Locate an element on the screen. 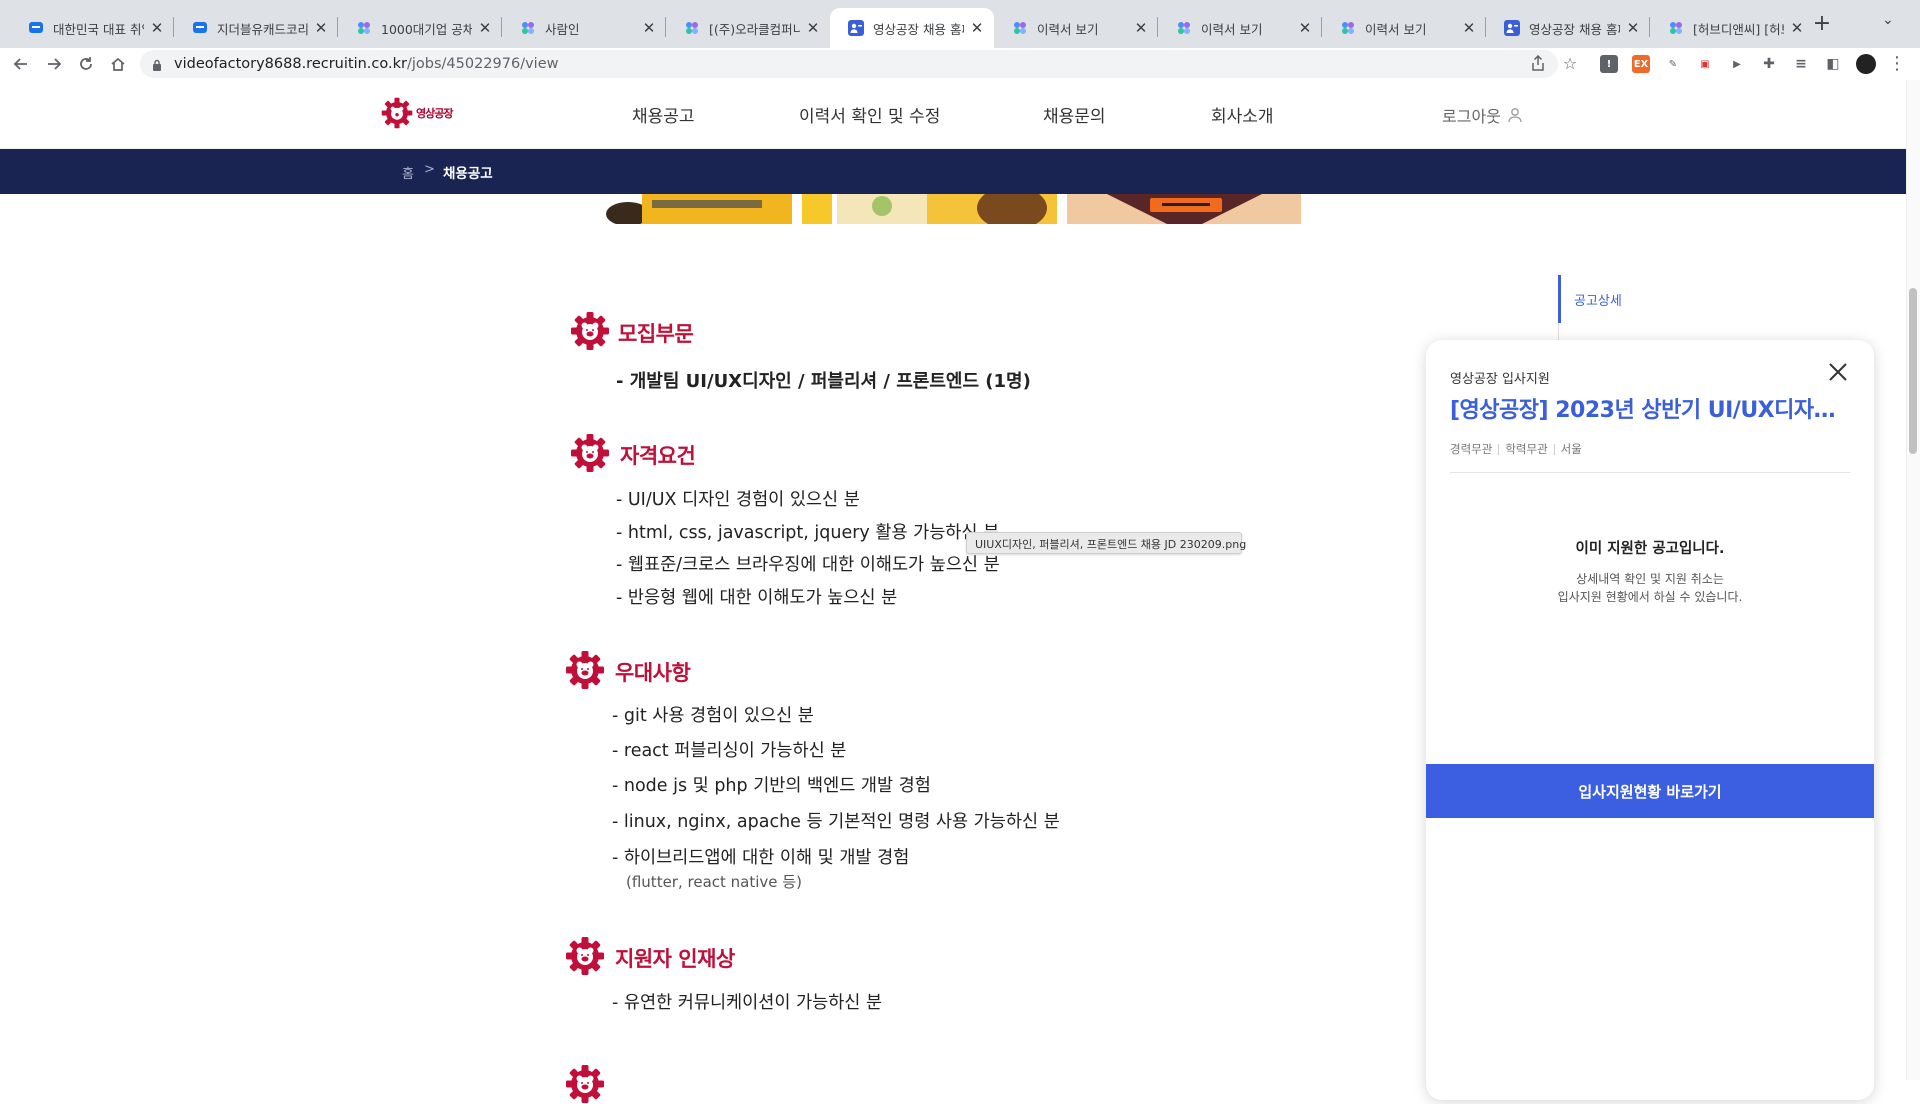  extensions-puzzle-icon: ✚ is located at coordinates (1769, 64).